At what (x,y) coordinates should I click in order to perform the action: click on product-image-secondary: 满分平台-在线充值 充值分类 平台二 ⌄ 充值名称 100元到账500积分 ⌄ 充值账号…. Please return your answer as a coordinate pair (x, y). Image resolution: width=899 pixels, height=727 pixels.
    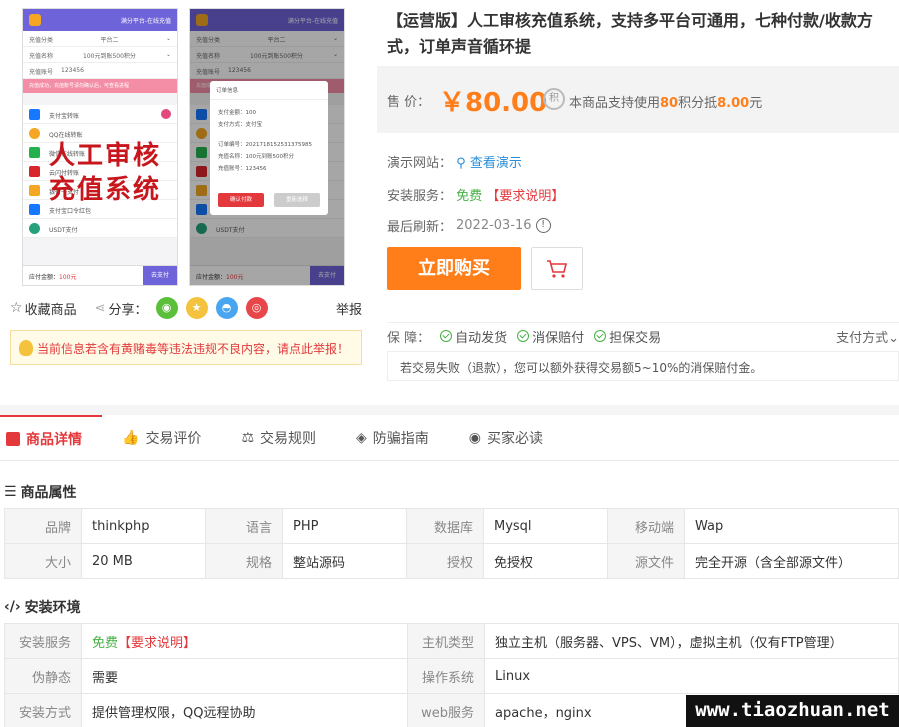
    Looking at the image, I should click on (267, 147).